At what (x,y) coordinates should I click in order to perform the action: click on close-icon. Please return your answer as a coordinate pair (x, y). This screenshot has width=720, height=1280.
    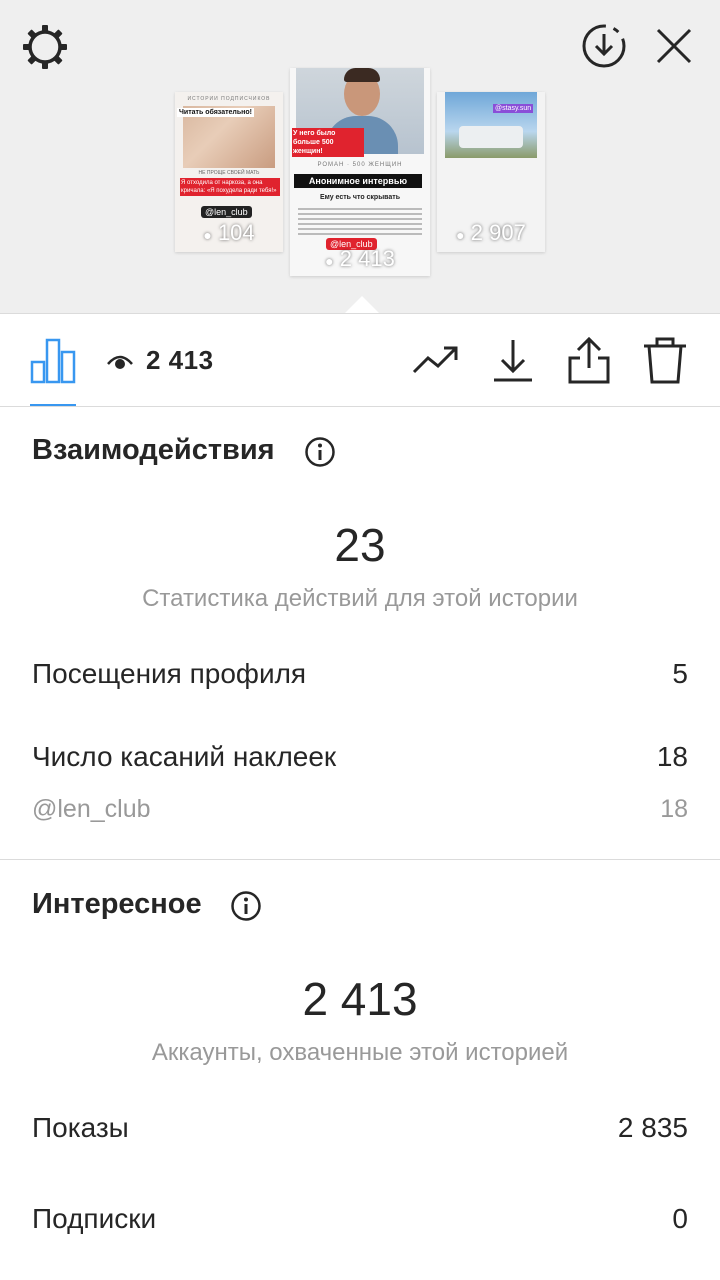
    Looking at the image, I should click on (674, 46).